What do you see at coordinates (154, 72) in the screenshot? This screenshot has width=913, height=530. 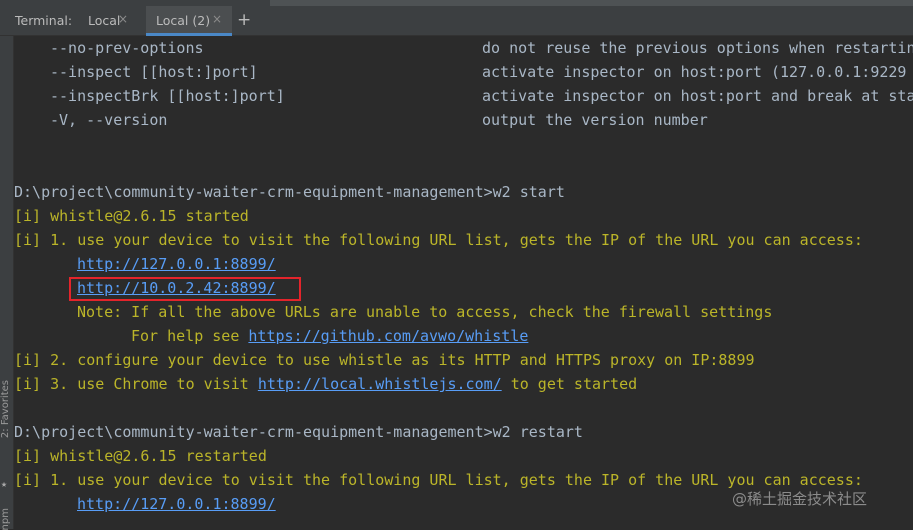 I see `help-option: --inspect [[host:]port]` at bounding box center [154, 72].